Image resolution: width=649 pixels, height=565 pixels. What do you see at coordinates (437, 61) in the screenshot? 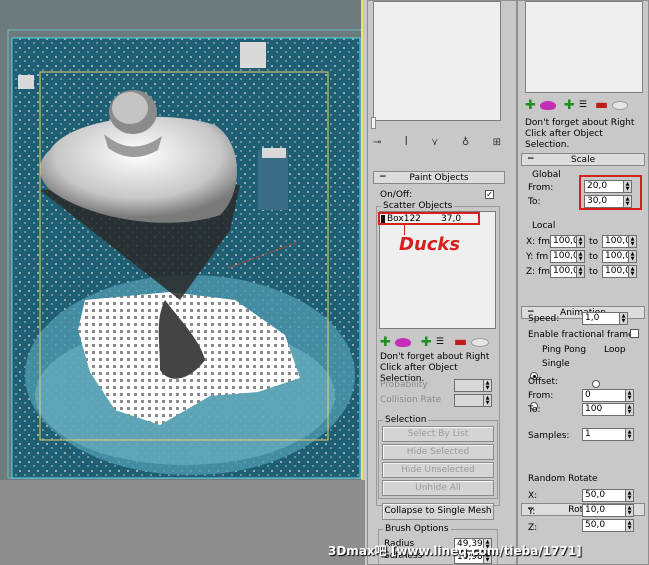
I see `object-list-top` at bounding box center [437, 61].